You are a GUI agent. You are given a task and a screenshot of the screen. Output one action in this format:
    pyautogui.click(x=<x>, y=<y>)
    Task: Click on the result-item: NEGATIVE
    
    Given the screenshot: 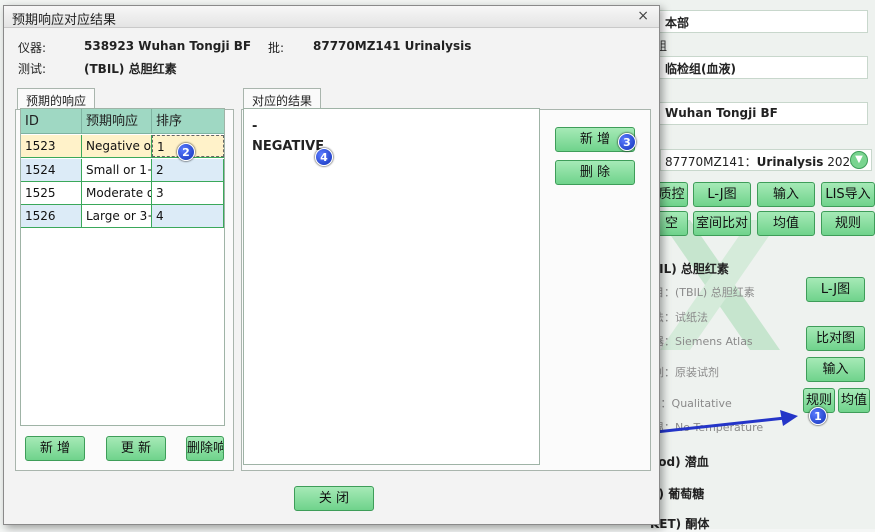 What is the action you would take?
    pyautogui.click(x=288, y=146)
    